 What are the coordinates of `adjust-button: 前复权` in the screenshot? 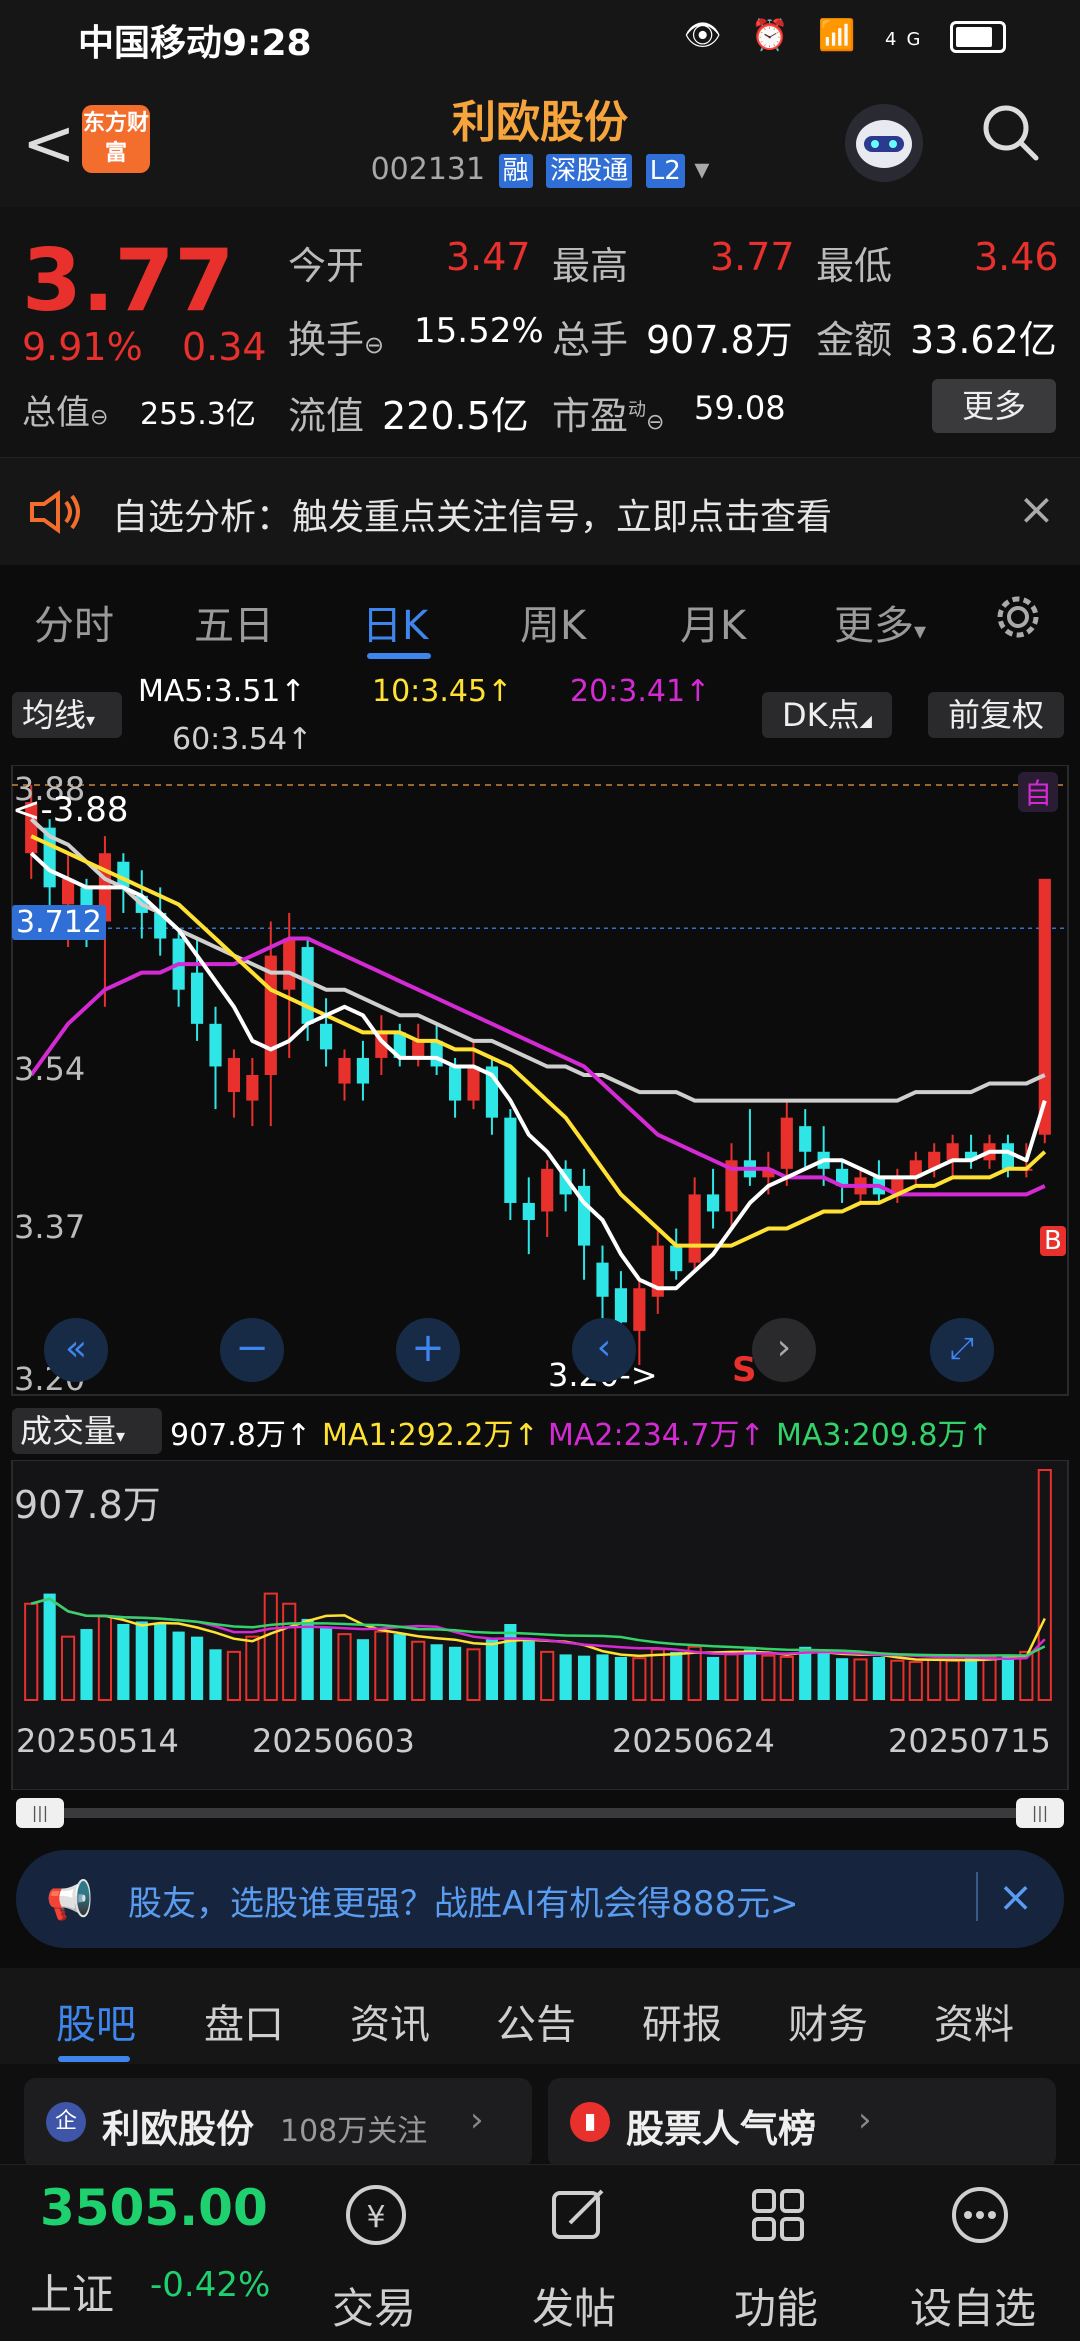 It's located at (996, 715).